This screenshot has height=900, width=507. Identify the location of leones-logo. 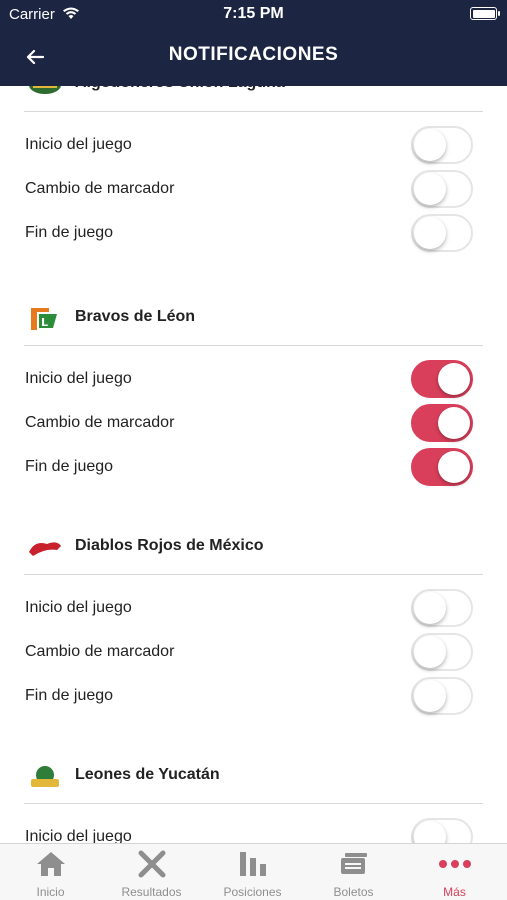
(45, 777).